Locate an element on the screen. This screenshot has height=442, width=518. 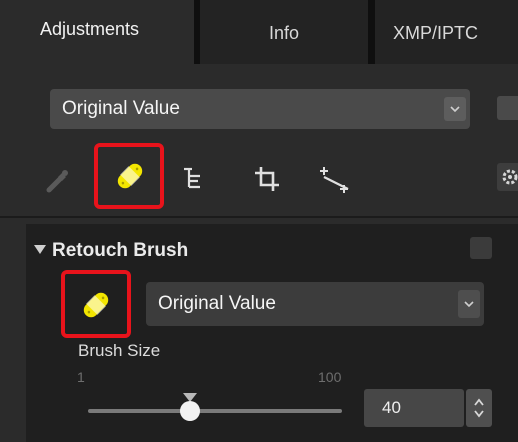
adjustment-preset-value: Original Value is located at coordinates (121, 108).